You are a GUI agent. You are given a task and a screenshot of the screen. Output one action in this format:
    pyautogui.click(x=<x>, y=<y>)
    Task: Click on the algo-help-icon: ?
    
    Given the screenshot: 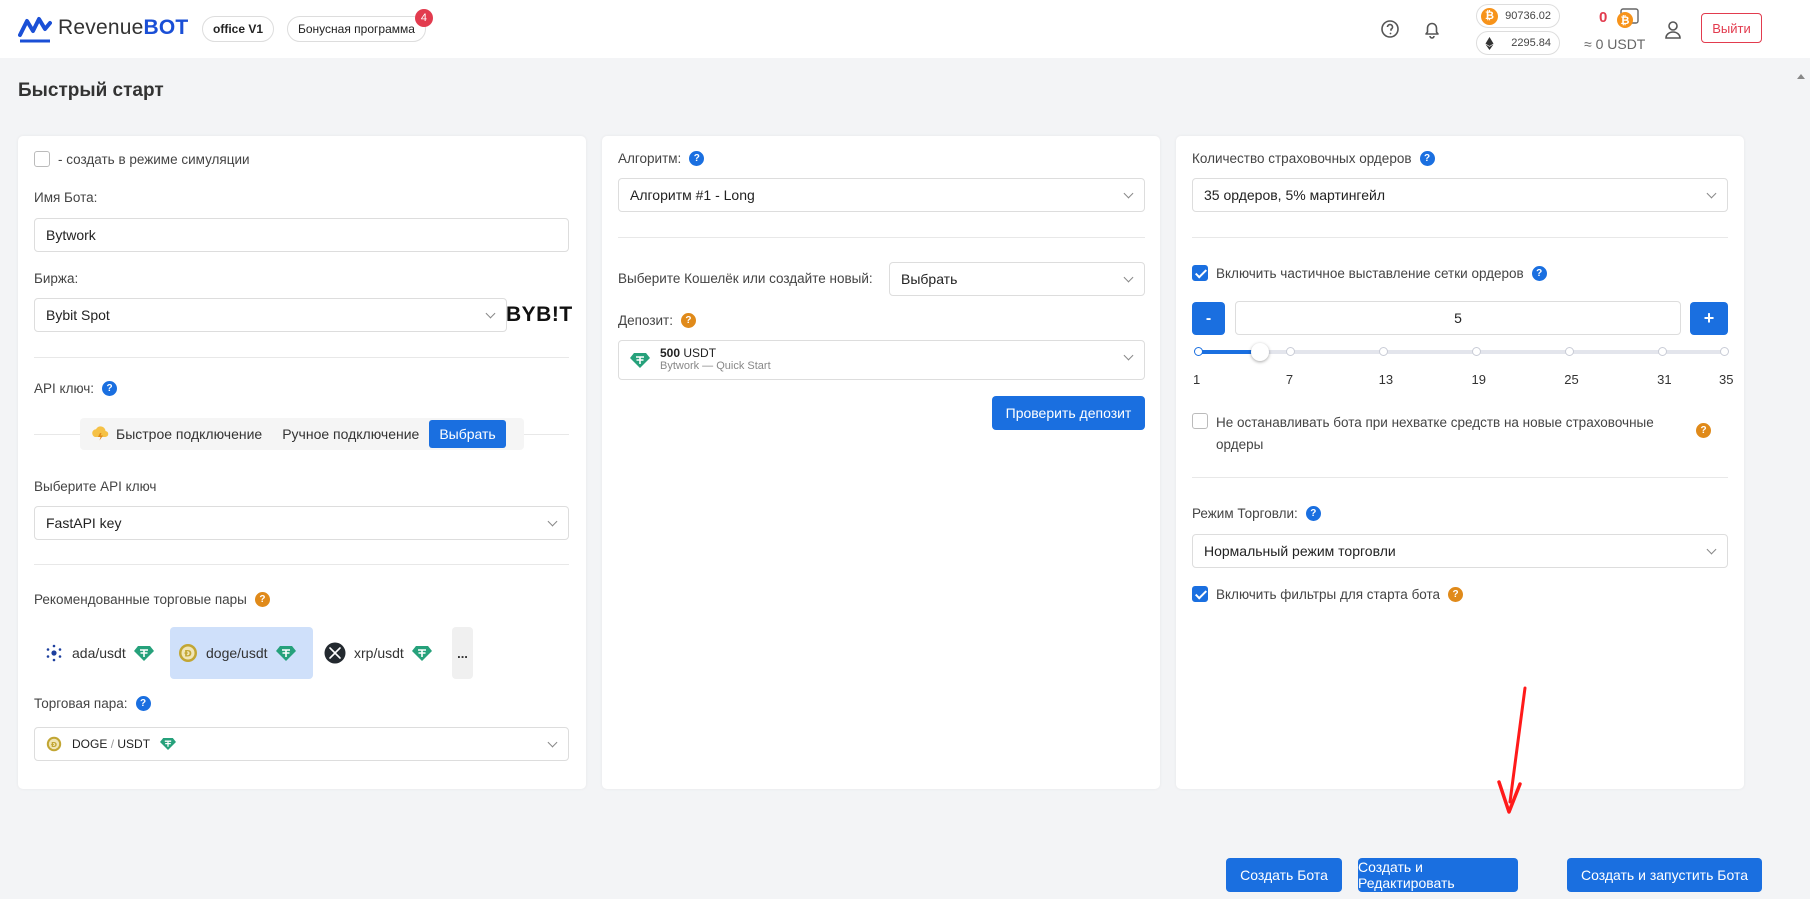 What is the action you would take?
    pyautogui.click(x=697, y=158)
    